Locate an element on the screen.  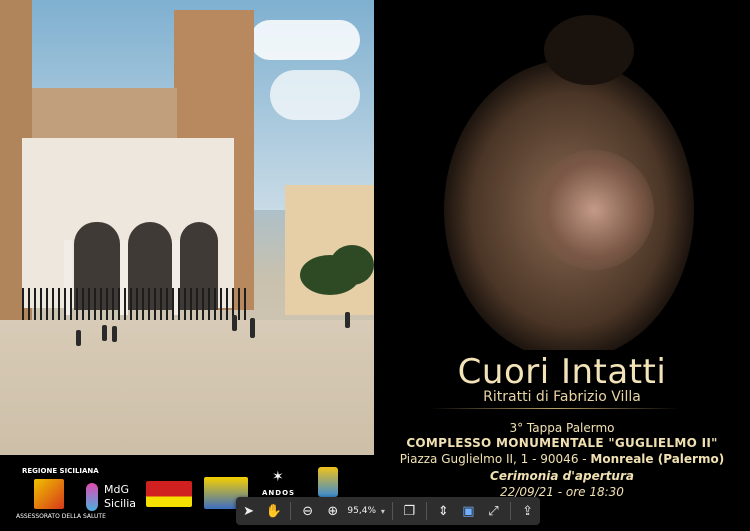
share-icon: ⇪ is located at coordinates (527, 511).